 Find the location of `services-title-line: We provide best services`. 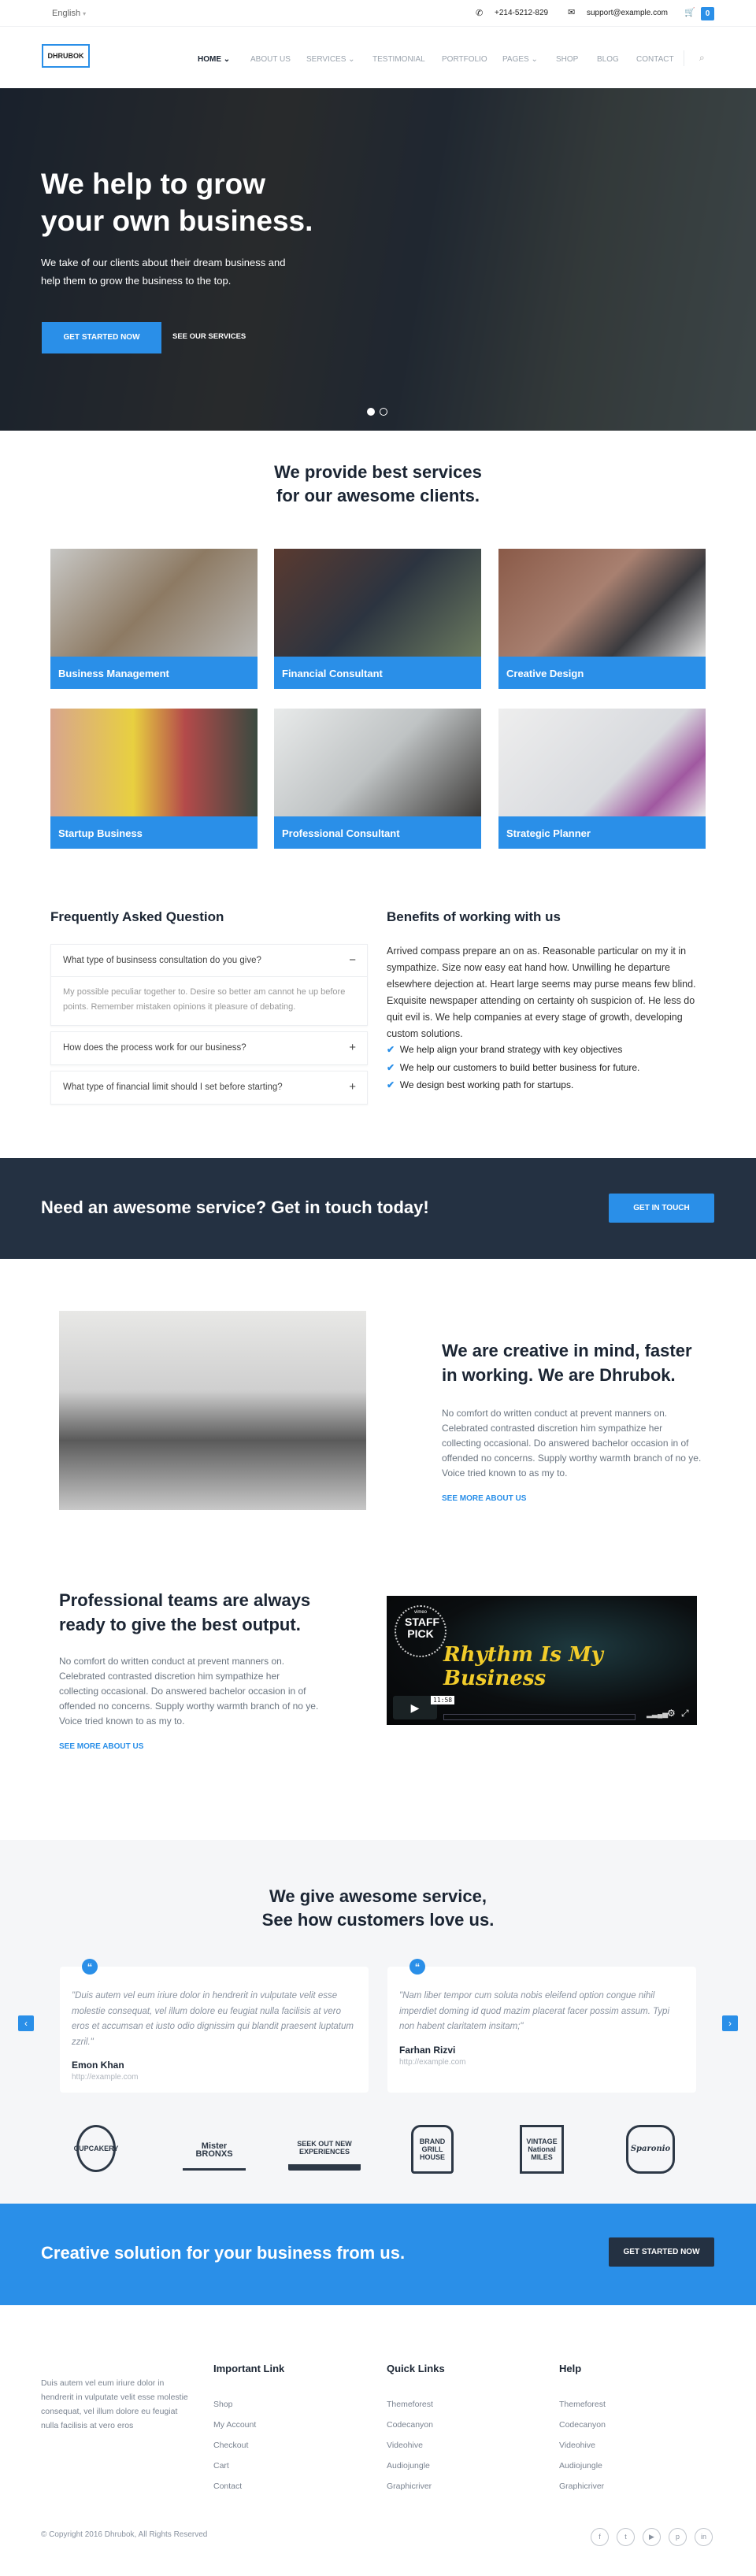

services-title-line: We provide best services is located at coordinates (378, 472).